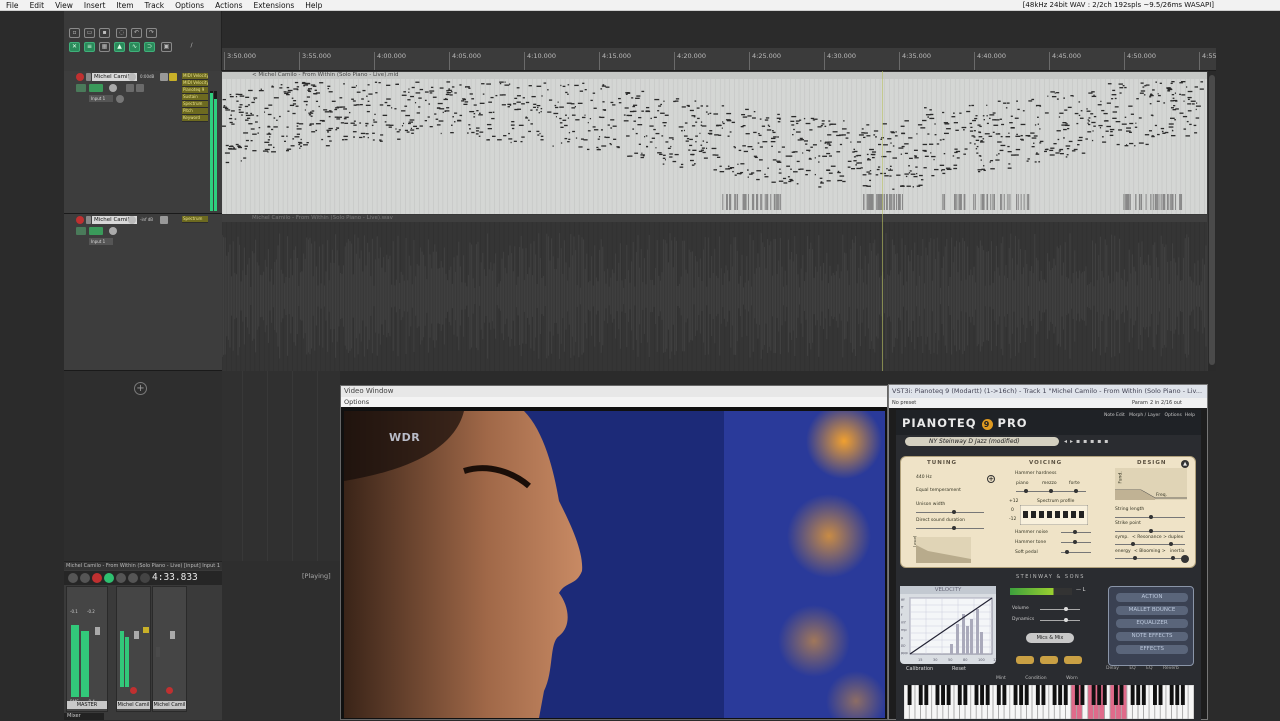 The width and height of the screenshot is (1280, 721). I want to click on temperament-select: Equal temperament, so click(938, 490).